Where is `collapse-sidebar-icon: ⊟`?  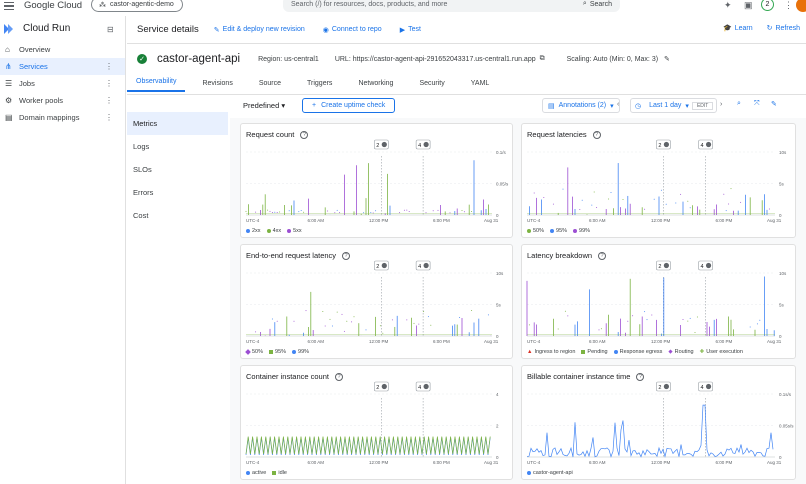 collapse-sidebar-icon: ⊟ is located at coordinates (110, 29).